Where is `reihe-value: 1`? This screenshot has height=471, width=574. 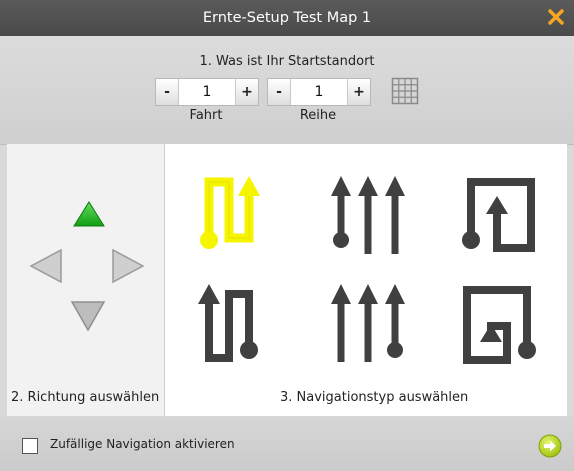 reihe-value: 1 is located at coordinates (319, 92).